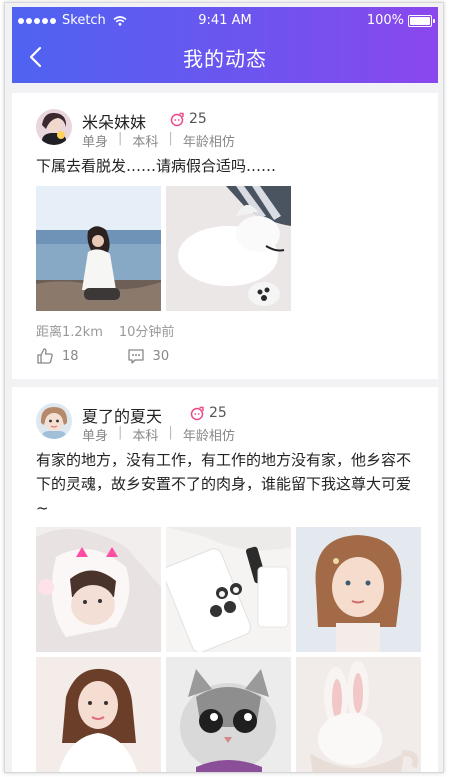 Image resolution: width=450 pixels, height=777 pixels. Describe the element at coordinates (385, 20) in the screenshot. I see `battery-percent: 100%` at that location.